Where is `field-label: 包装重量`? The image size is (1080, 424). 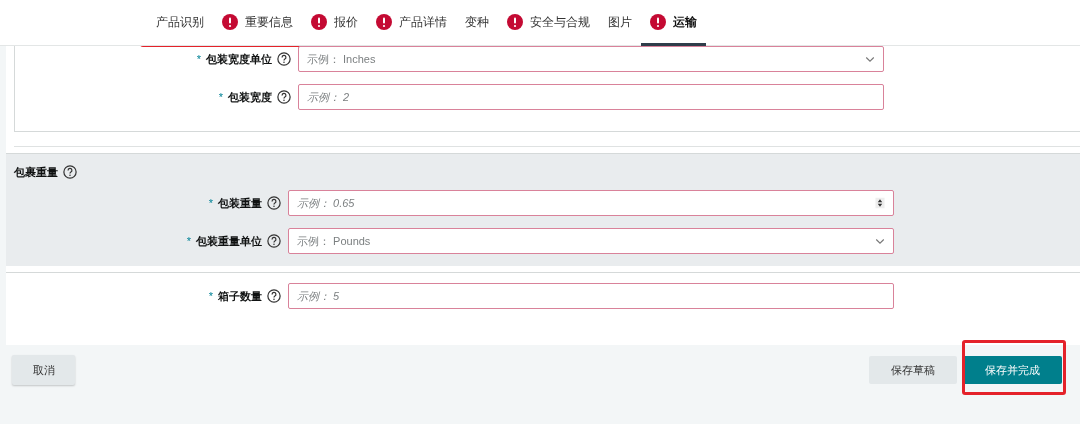
field-label: 包装重量 is located at coordinates (240, 203).